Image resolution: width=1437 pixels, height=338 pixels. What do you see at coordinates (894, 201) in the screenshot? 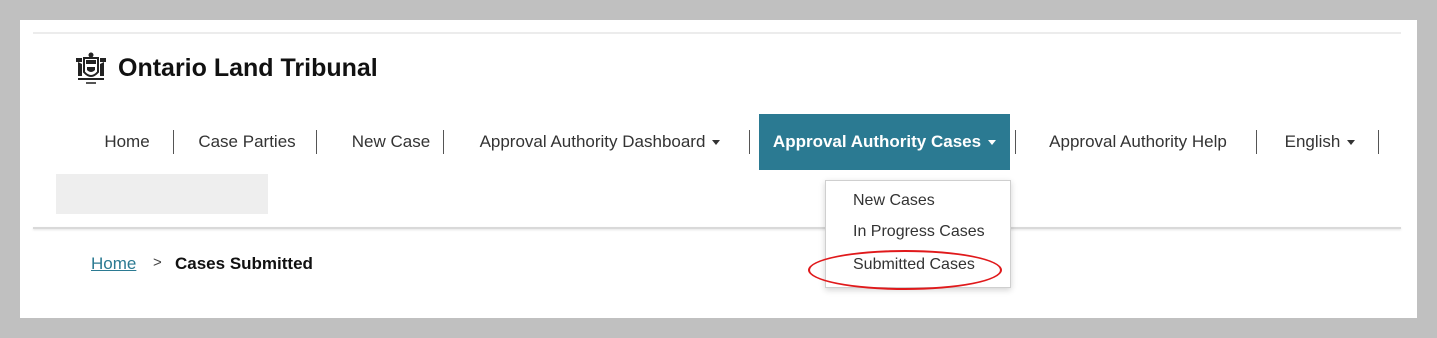
I see `dropdown-item-new-cases: New Cases` at bounding box center [894, 201].